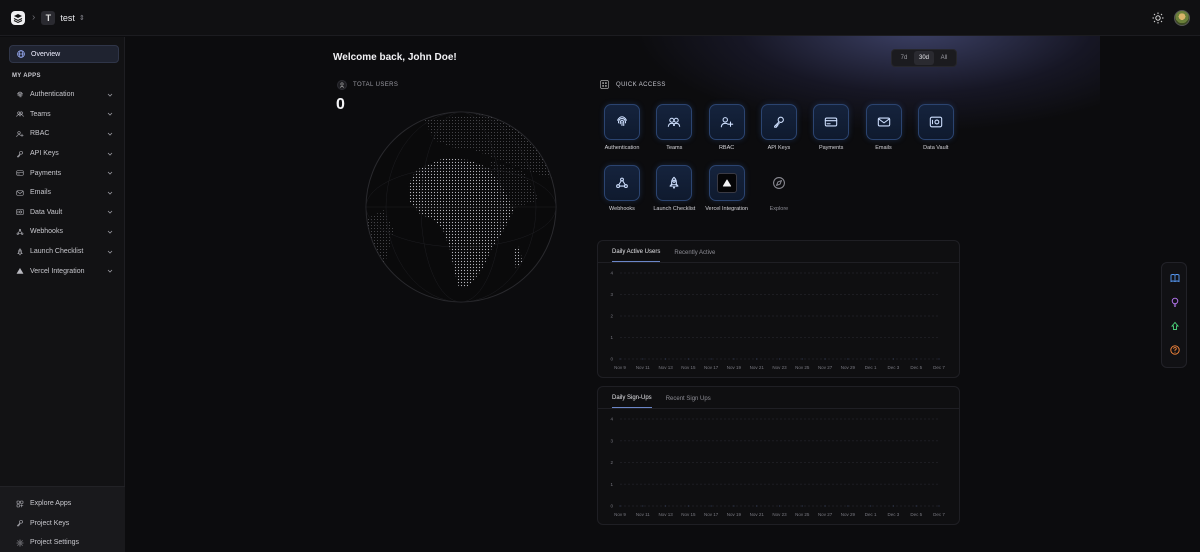 This screenshot has height=552, width=1200. Describe the element at coordinates (1175, 278) in the screenshot. I see `docs-book-icon` at that location.